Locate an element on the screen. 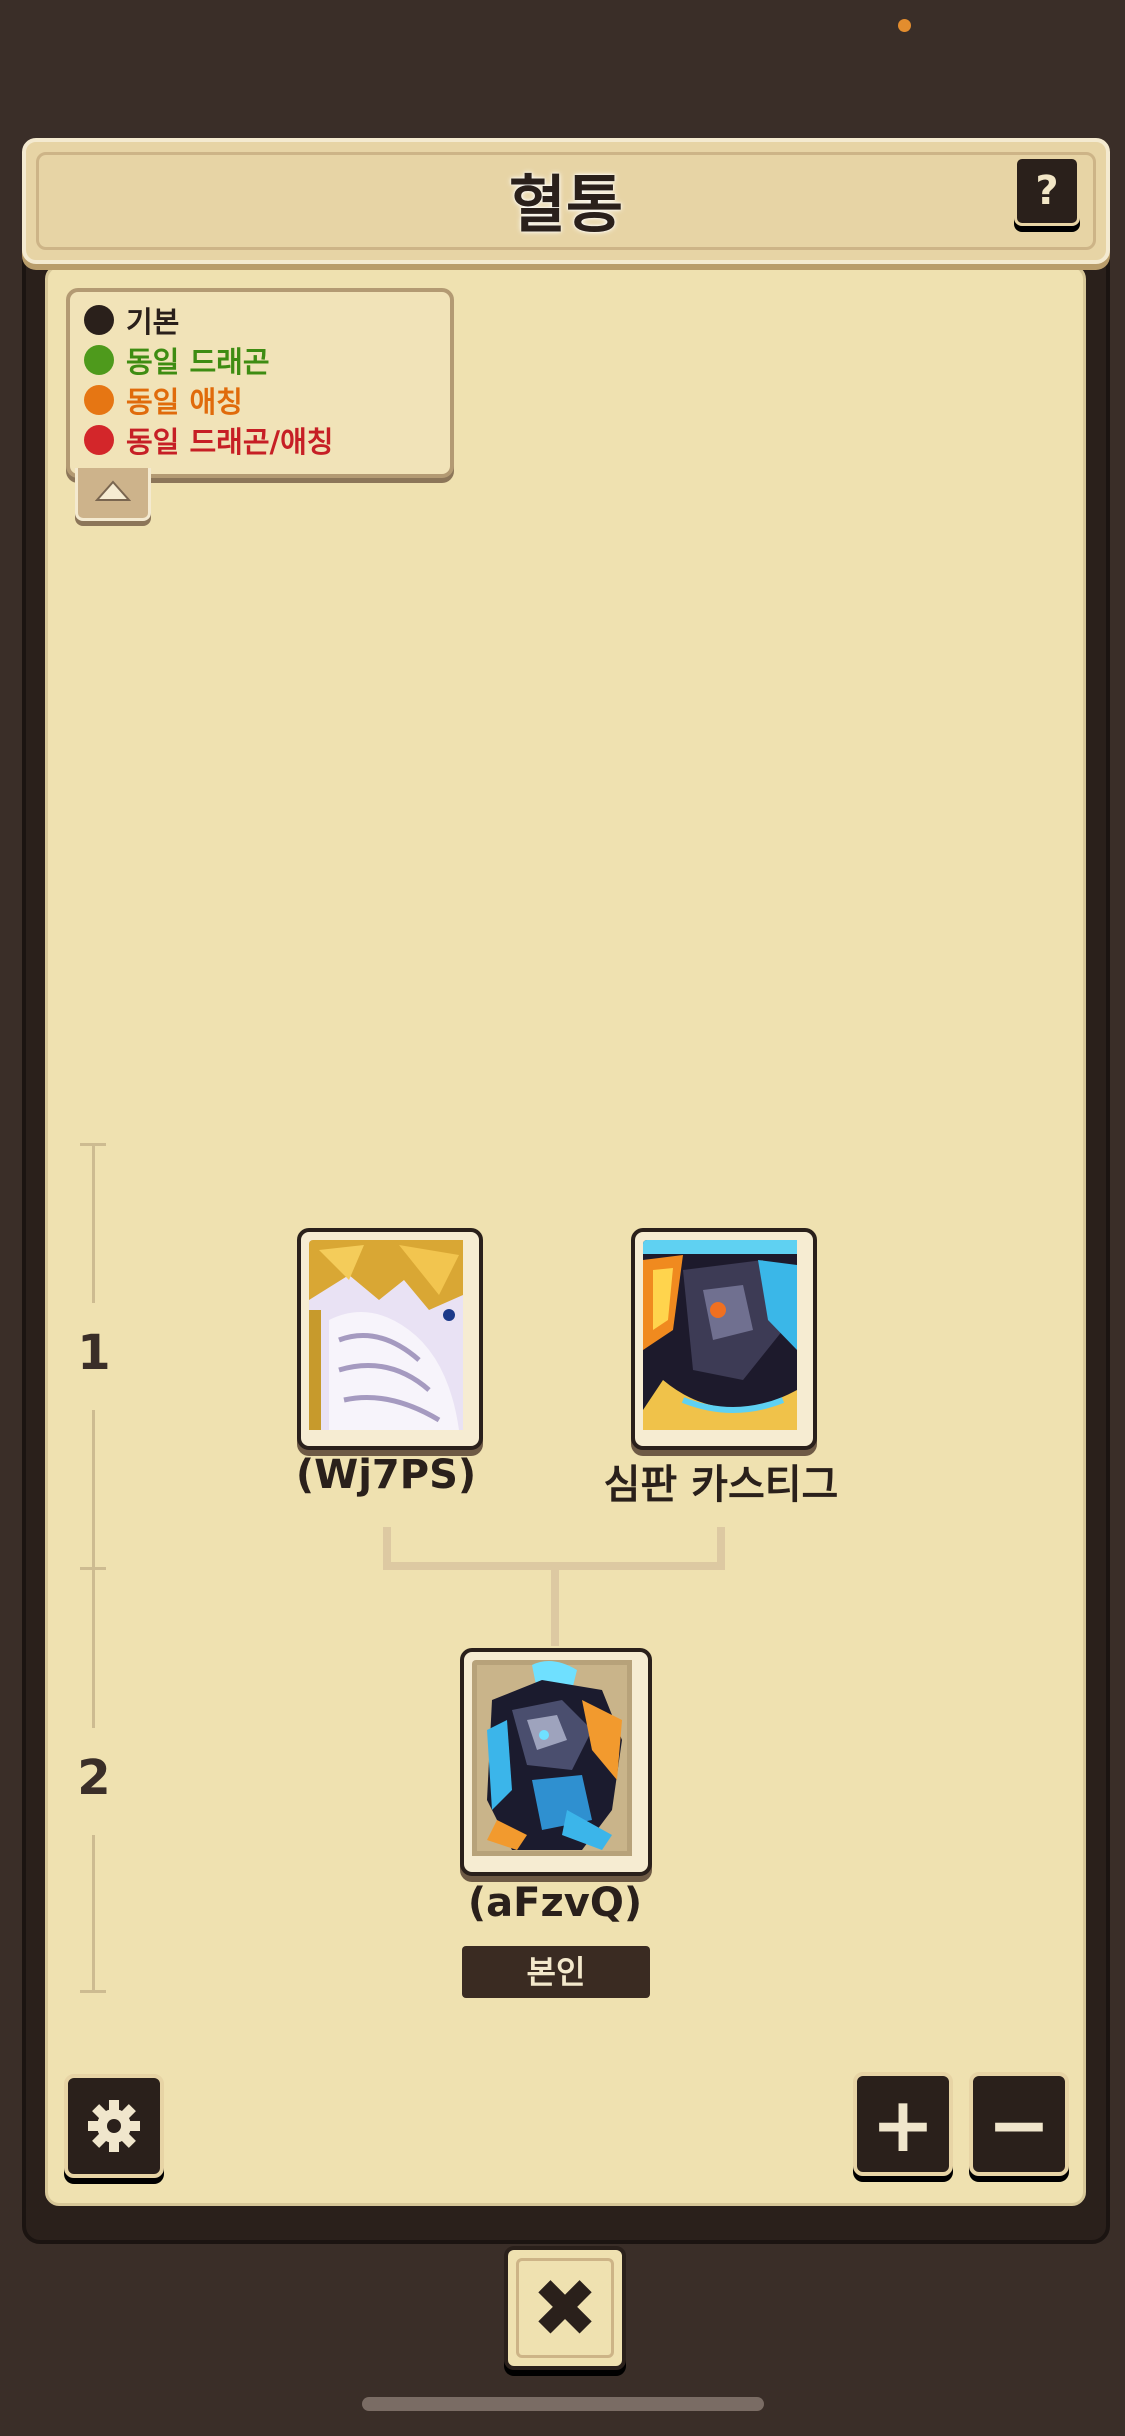 The image size is (1125, 2436). plus-icon: + is located at coordinates (903, 2124).